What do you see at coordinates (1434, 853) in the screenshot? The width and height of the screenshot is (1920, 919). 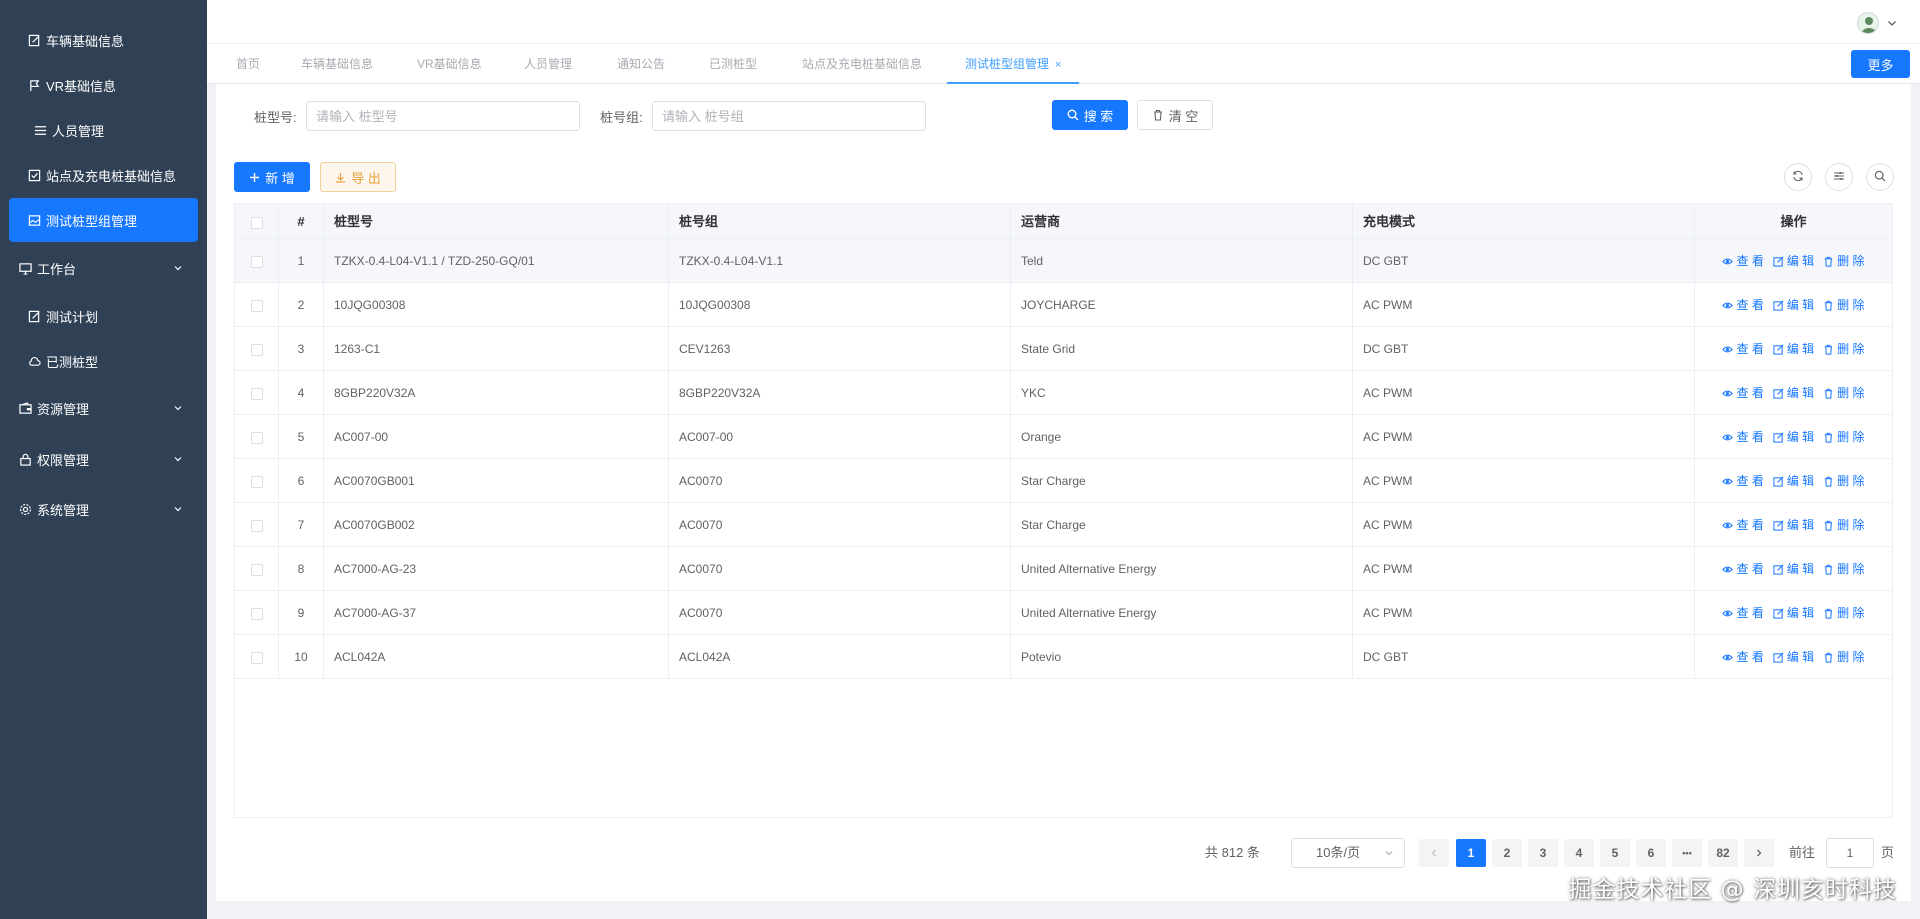 I see `prev-page-button` at bounding box center [1434, 853].